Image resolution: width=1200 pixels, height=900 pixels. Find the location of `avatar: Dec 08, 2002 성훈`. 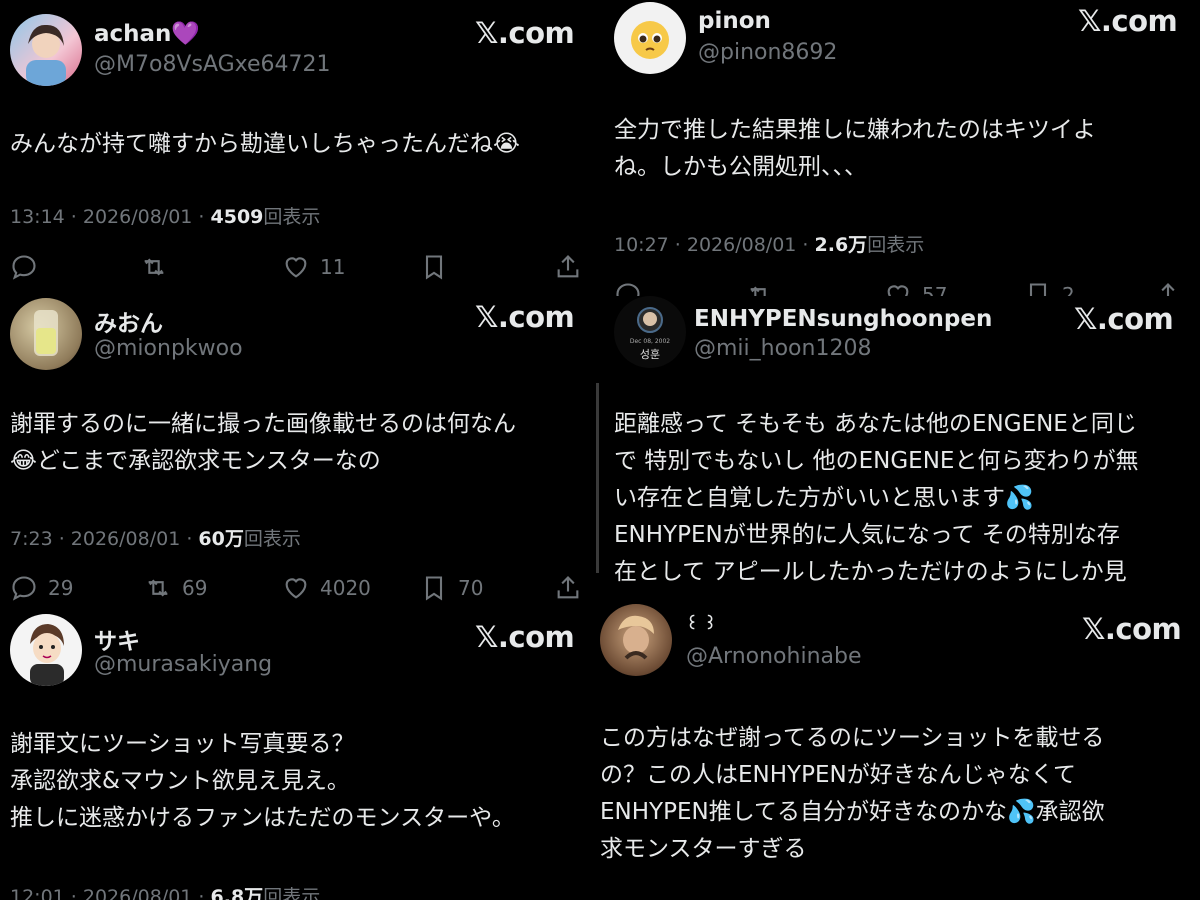

avatar: Dec 08, 2002 성훈 is located at coordinates (650, 332).